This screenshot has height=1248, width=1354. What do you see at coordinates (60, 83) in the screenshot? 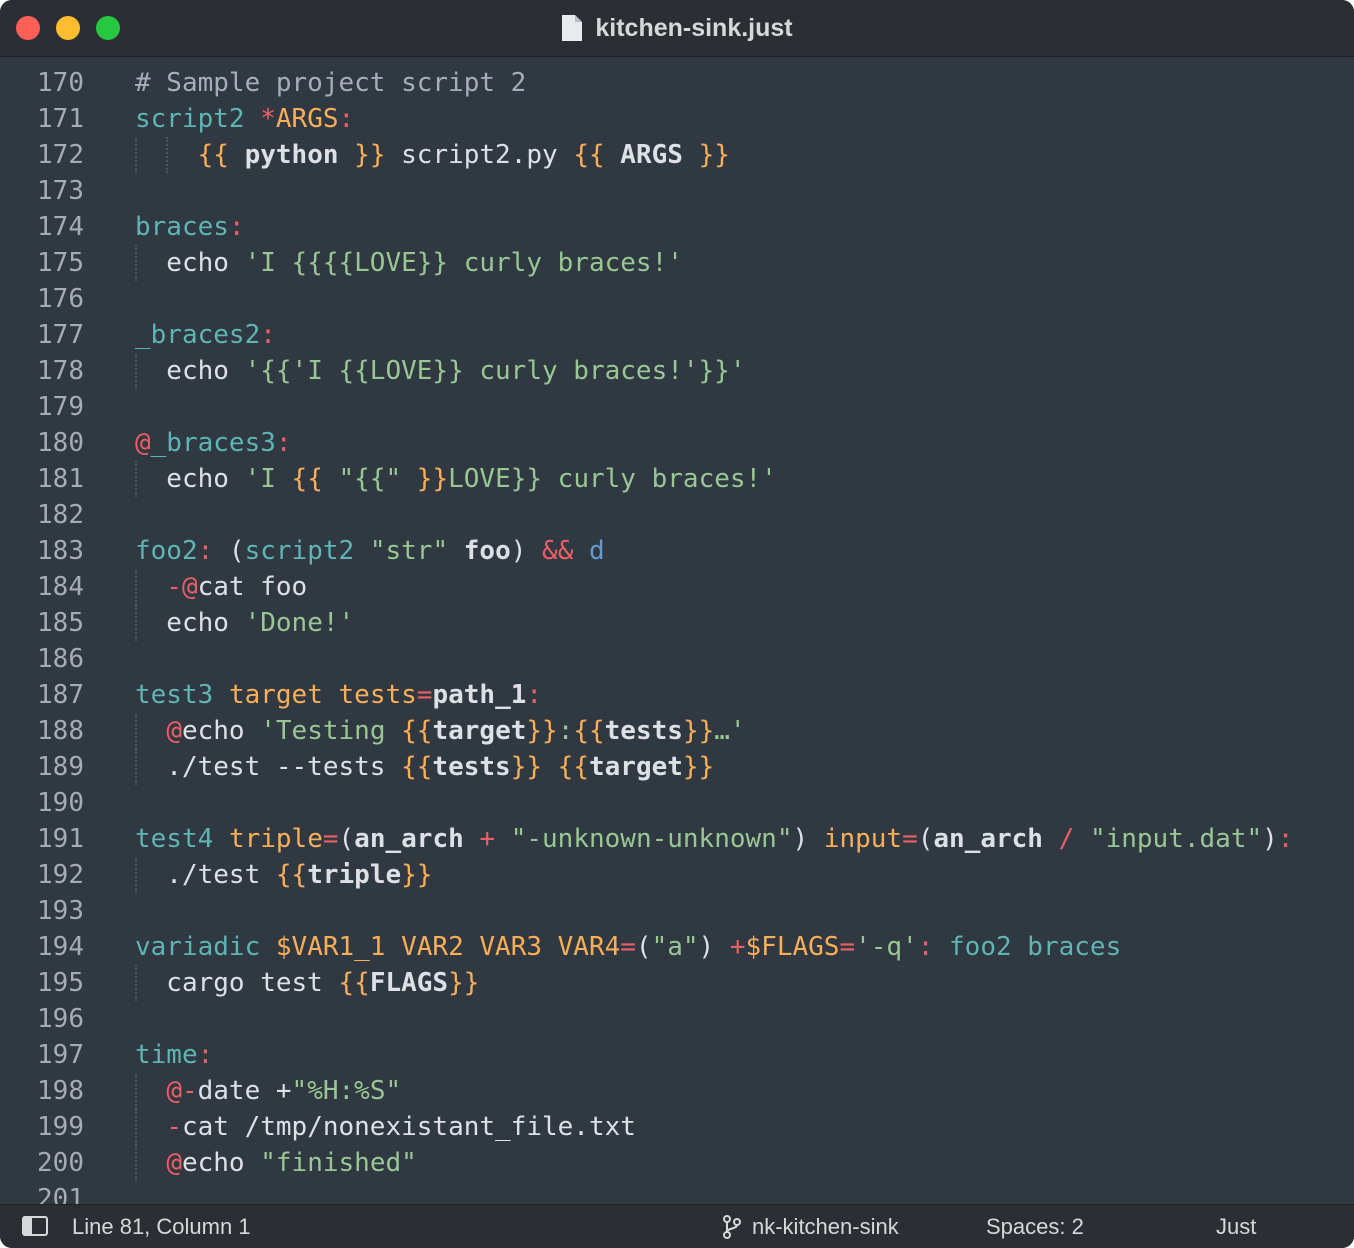
I see `line-number: 170` at bounding box center [60, 83].